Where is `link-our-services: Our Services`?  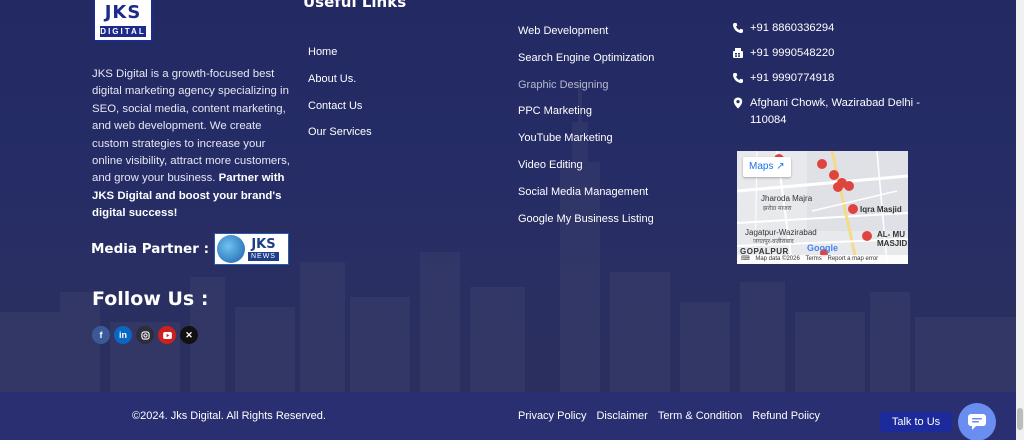 link-our-services: Our Services is located at coordinates (340, 138).